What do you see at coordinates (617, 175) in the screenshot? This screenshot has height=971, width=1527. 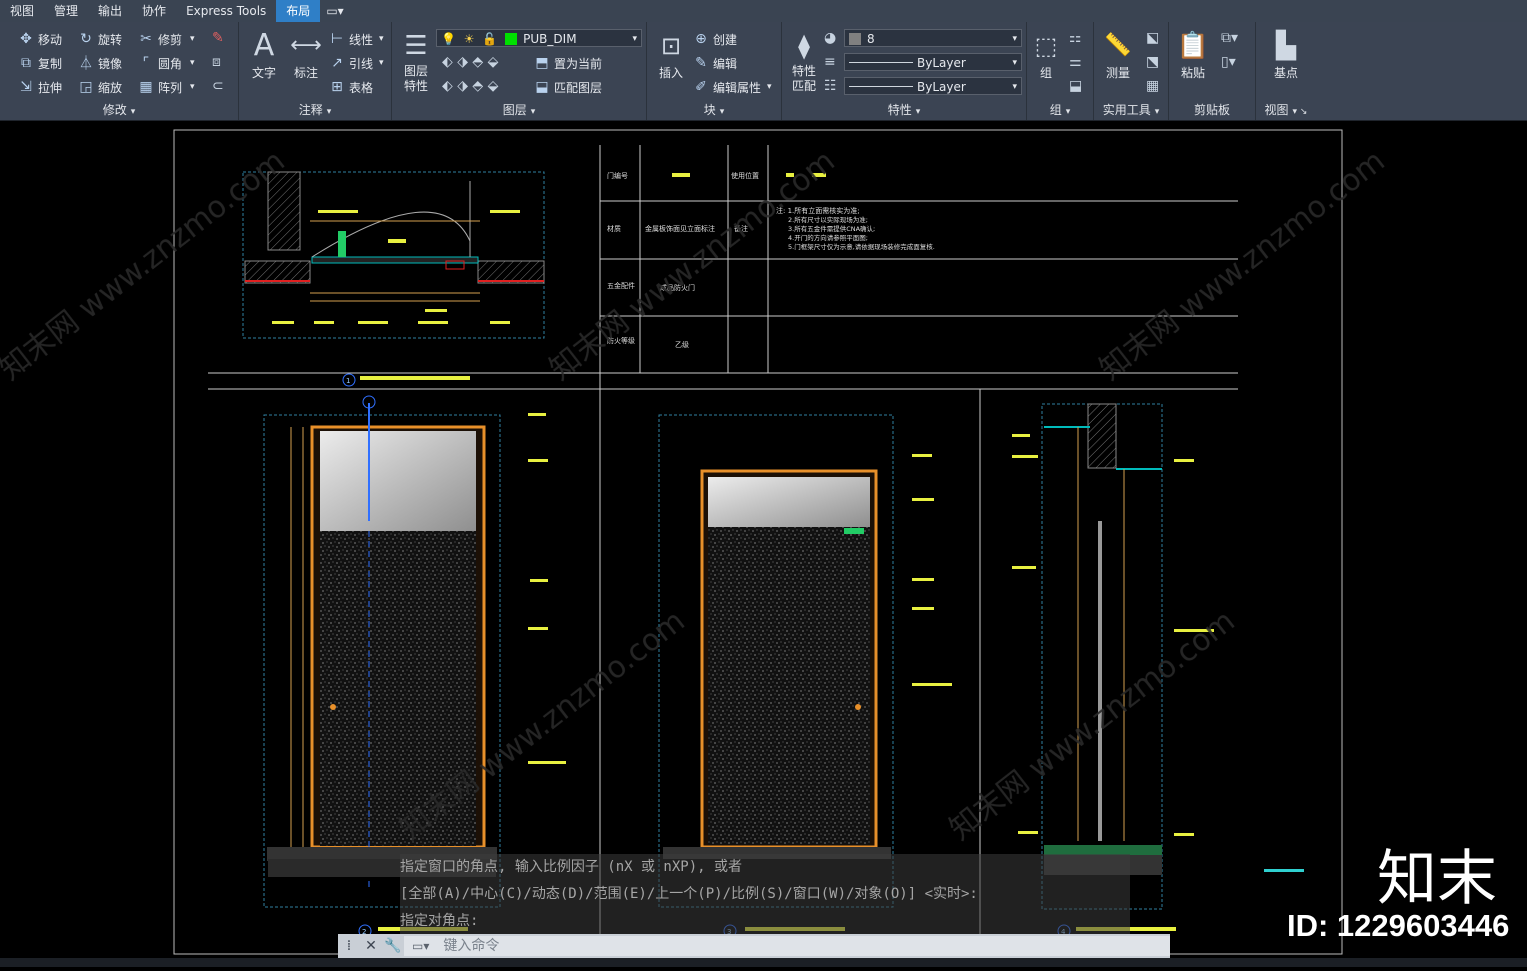 I see `table-door-no-label: 门编号` at bounding box center [617, 175].